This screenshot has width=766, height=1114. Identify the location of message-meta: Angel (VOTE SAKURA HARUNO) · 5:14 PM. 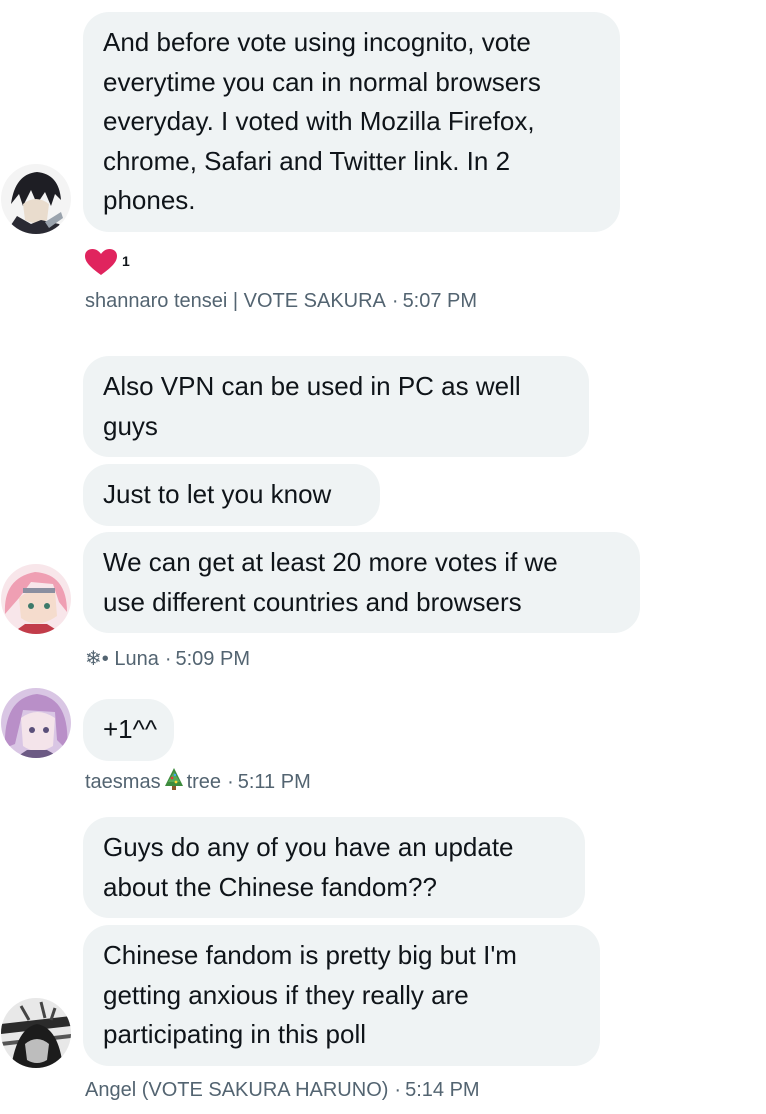
(282, 1090).